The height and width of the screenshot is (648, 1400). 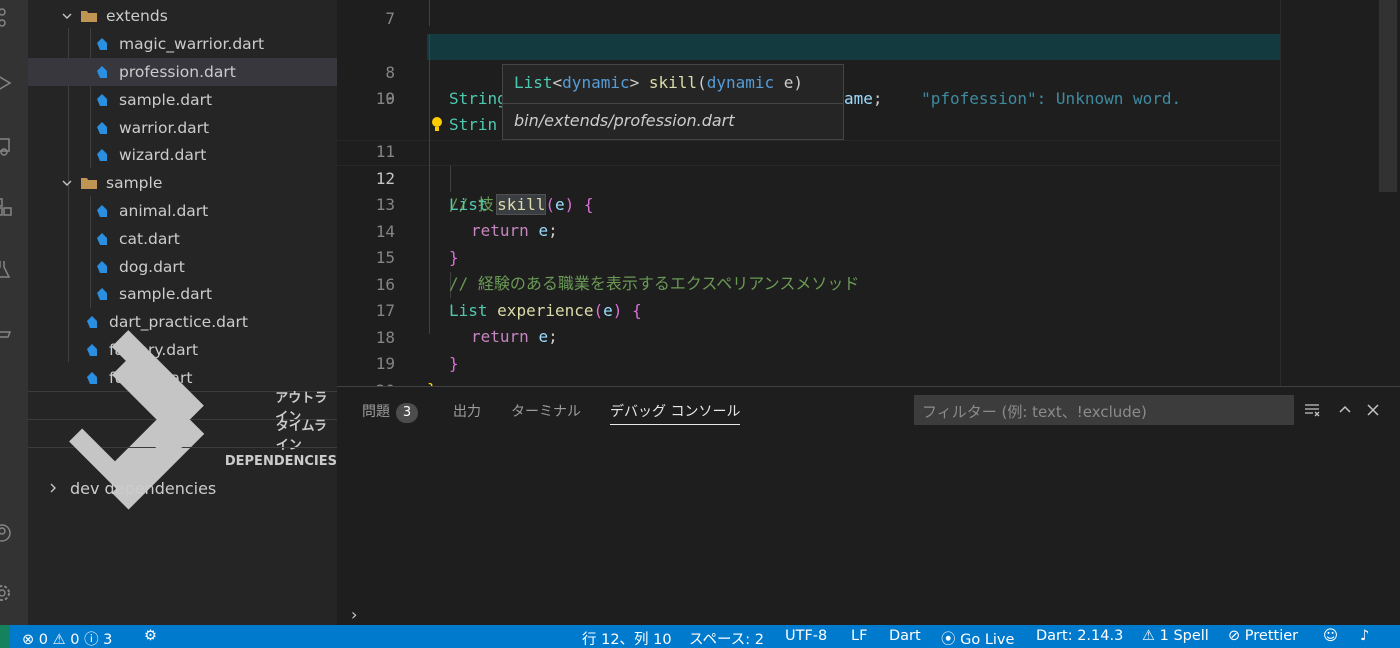 What do you see at coordinates (634, 82) in the screenshot?
I see `sig-token: >` at bounding box center [634, 82].